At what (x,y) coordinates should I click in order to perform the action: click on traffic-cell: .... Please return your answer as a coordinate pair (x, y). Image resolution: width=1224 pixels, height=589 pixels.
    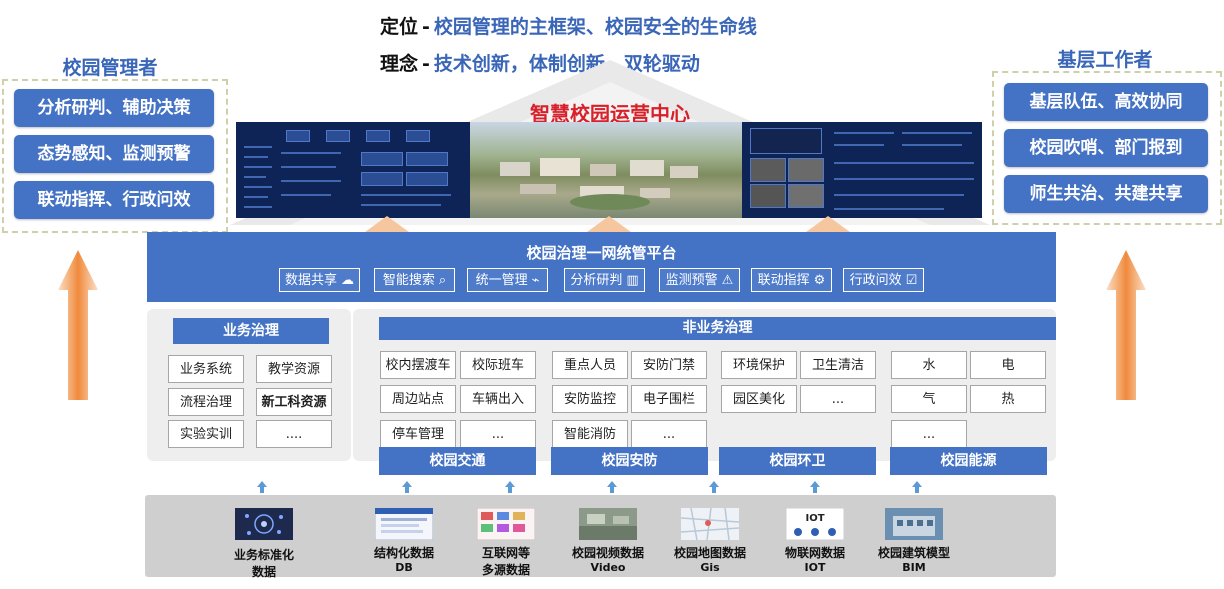
    Looking at the image, I should click on (498, 434).